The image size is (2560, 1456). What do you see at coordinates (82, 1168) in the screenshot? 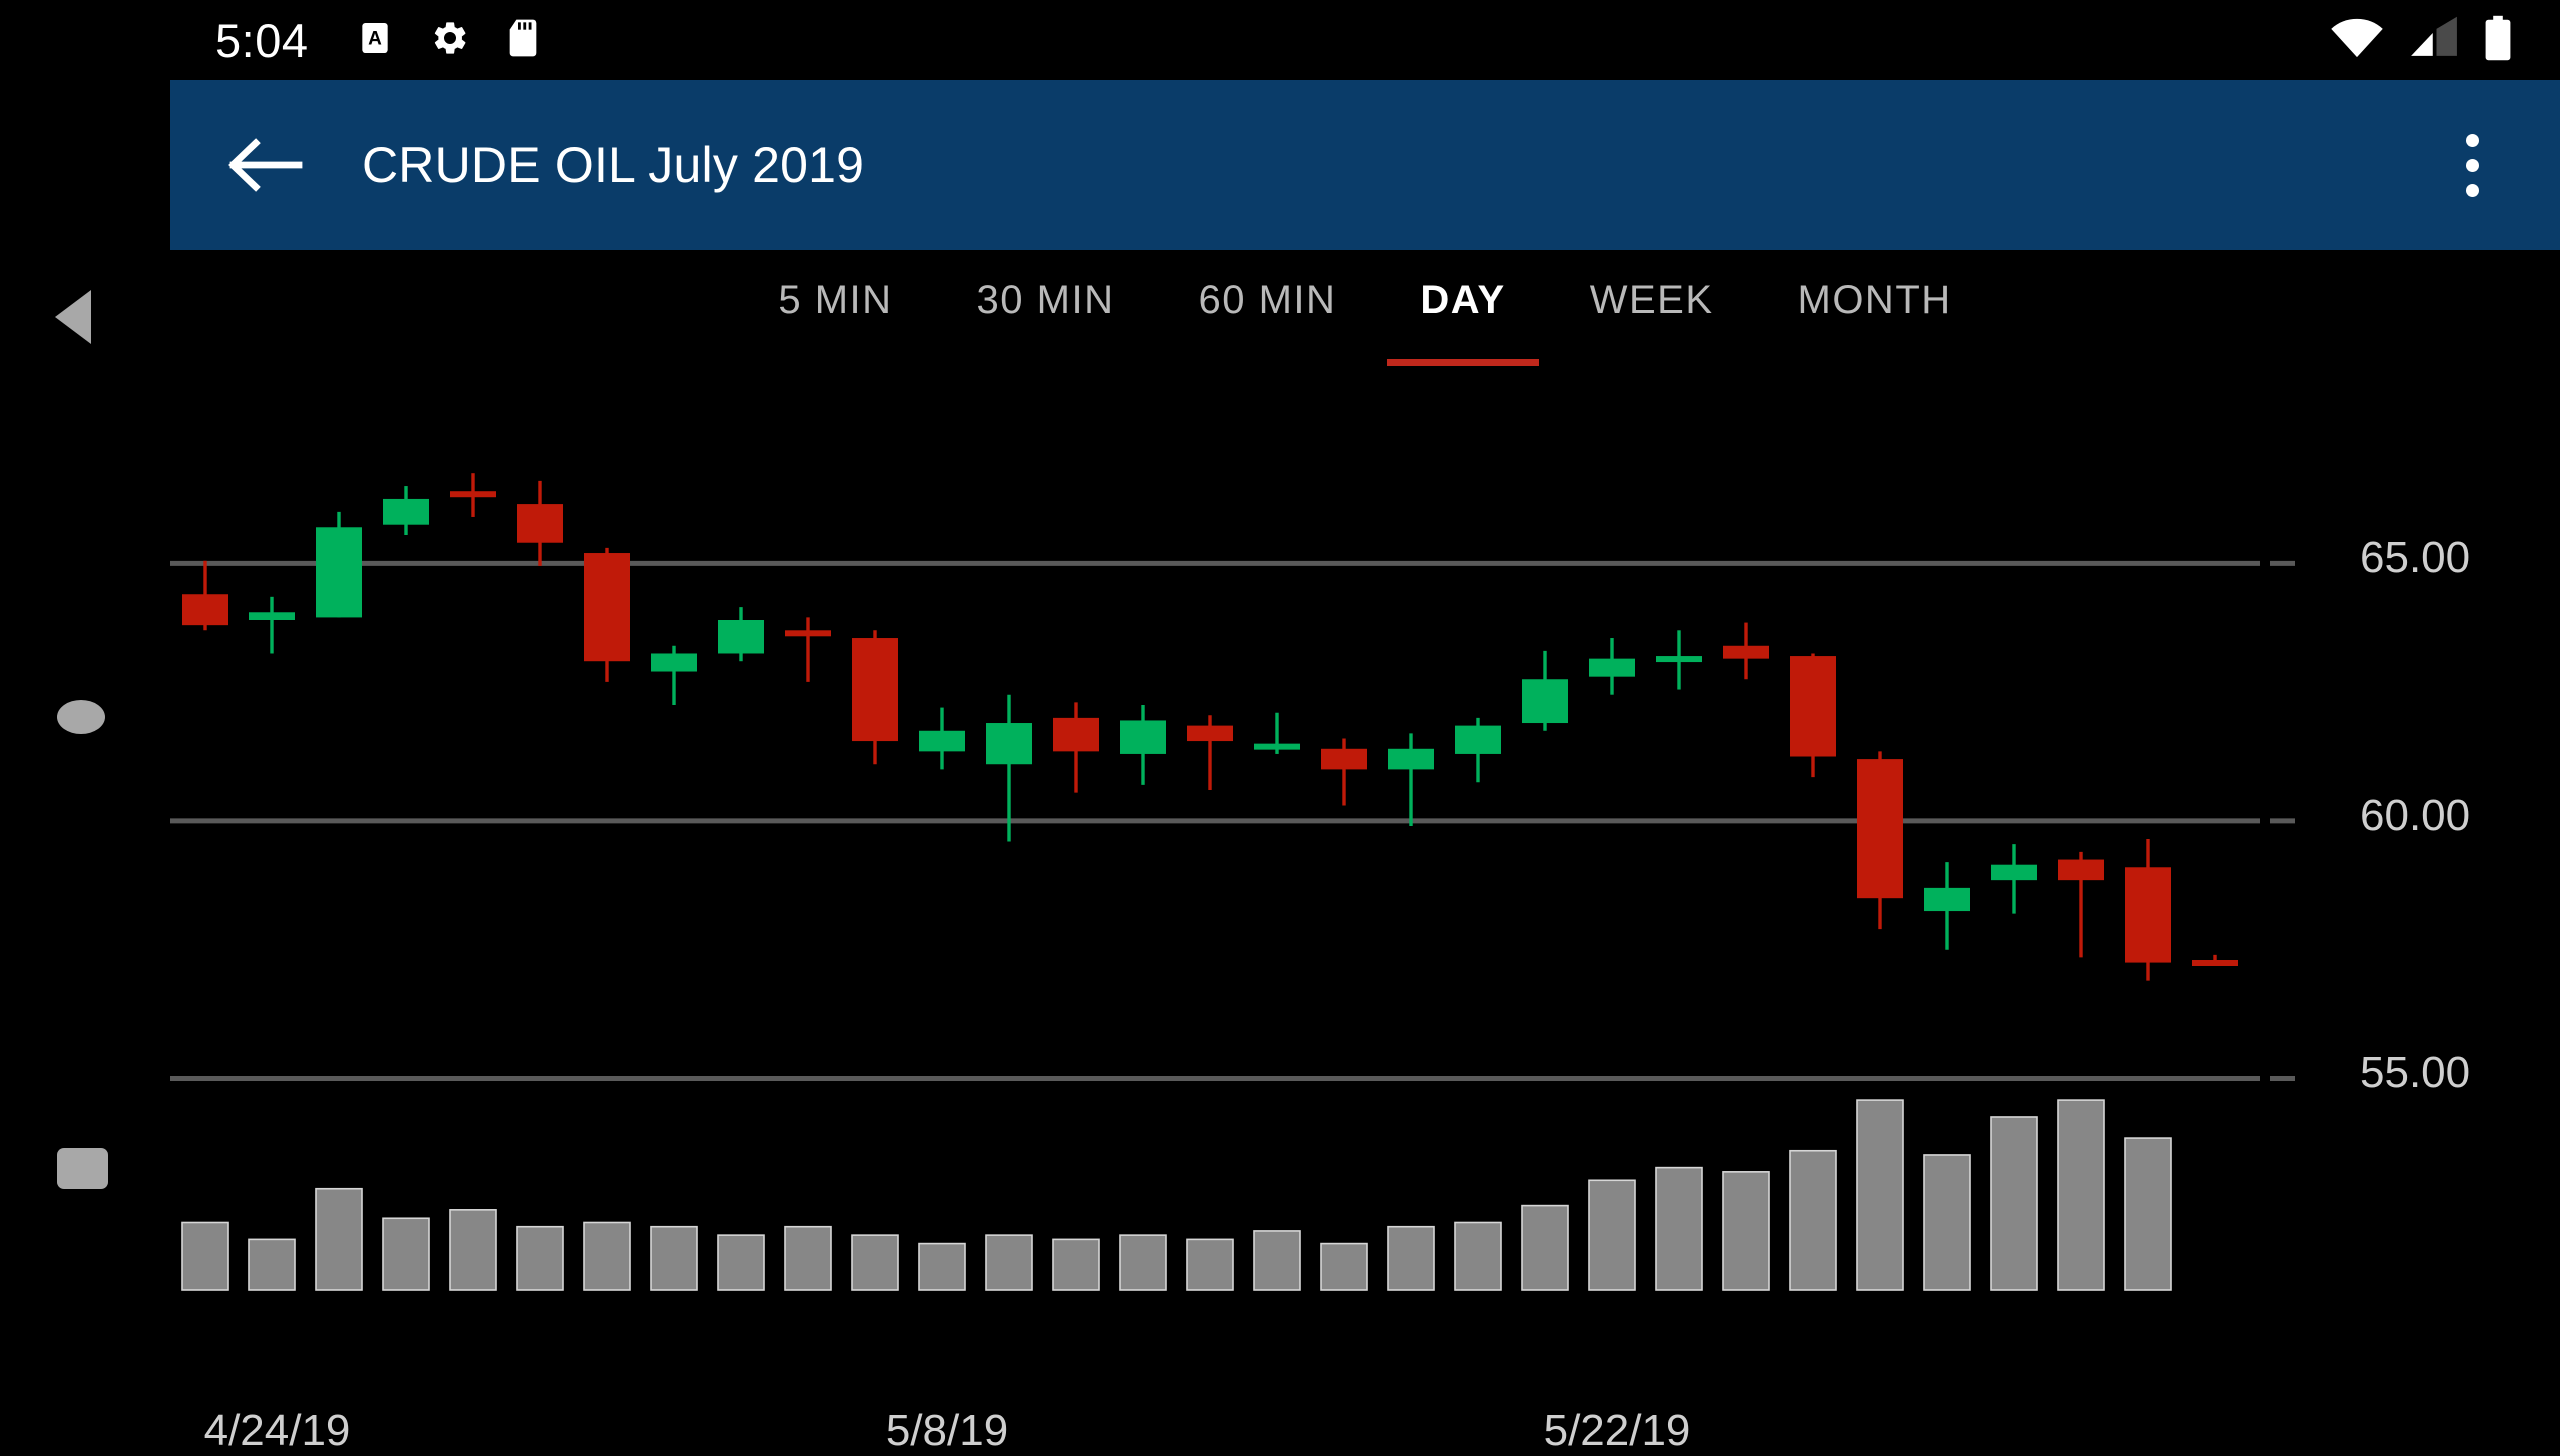
I see `nav-recents-icon` at bounding box center [82, 1168].